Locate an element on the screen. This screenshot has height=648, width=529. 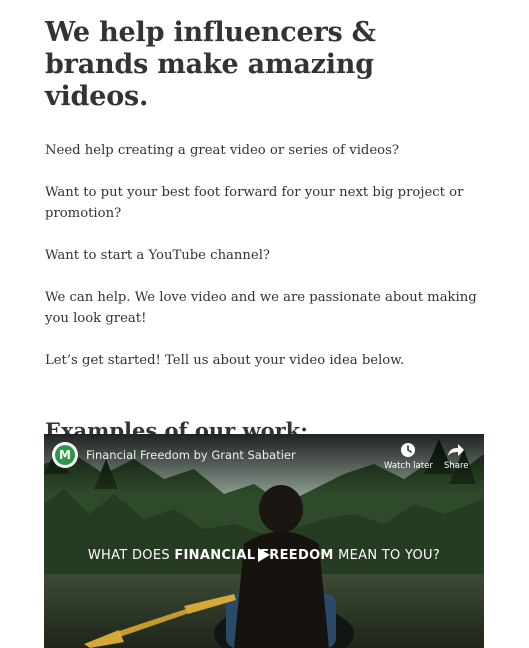
play-icon is located at coordinates (264, 556).